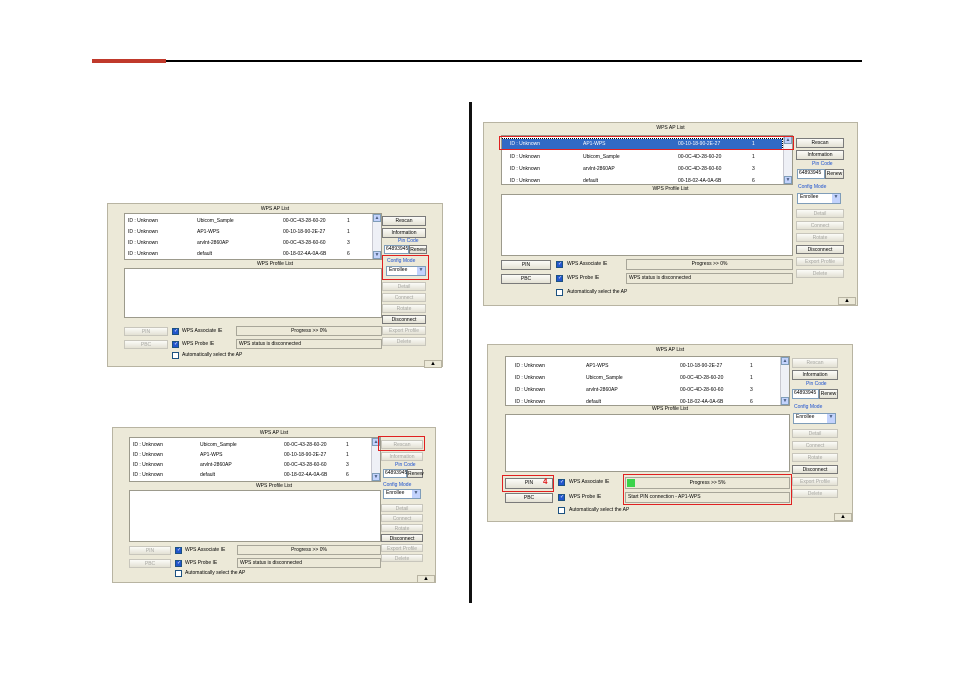 The width and height of the screenshot is (954, 674). Describe the element at coordinates (348, 254) in the screenshot. I see `ap-channel: 6` at that location.